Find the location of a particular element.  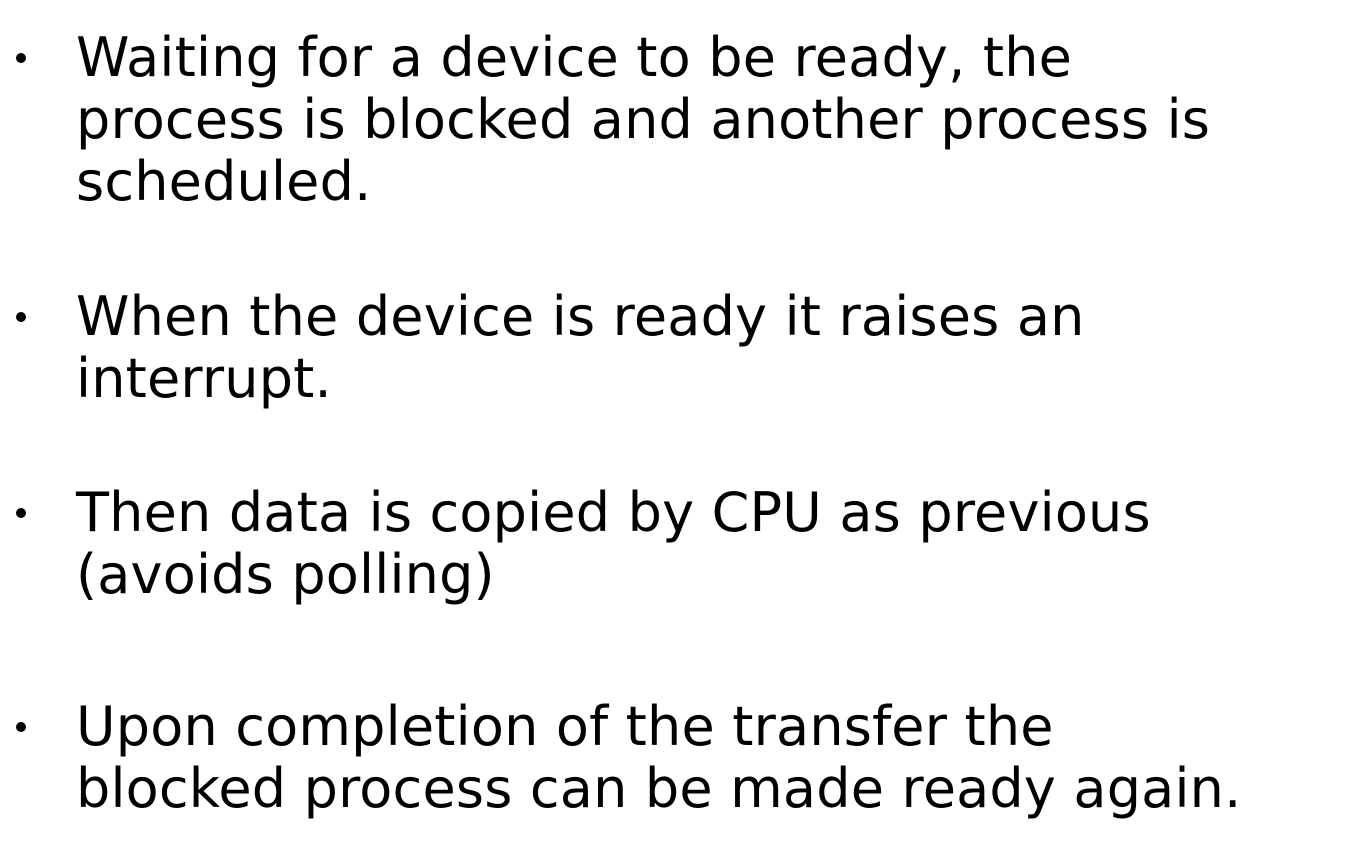

bullet-line: scheduled. is located at coordinates (224, 181).